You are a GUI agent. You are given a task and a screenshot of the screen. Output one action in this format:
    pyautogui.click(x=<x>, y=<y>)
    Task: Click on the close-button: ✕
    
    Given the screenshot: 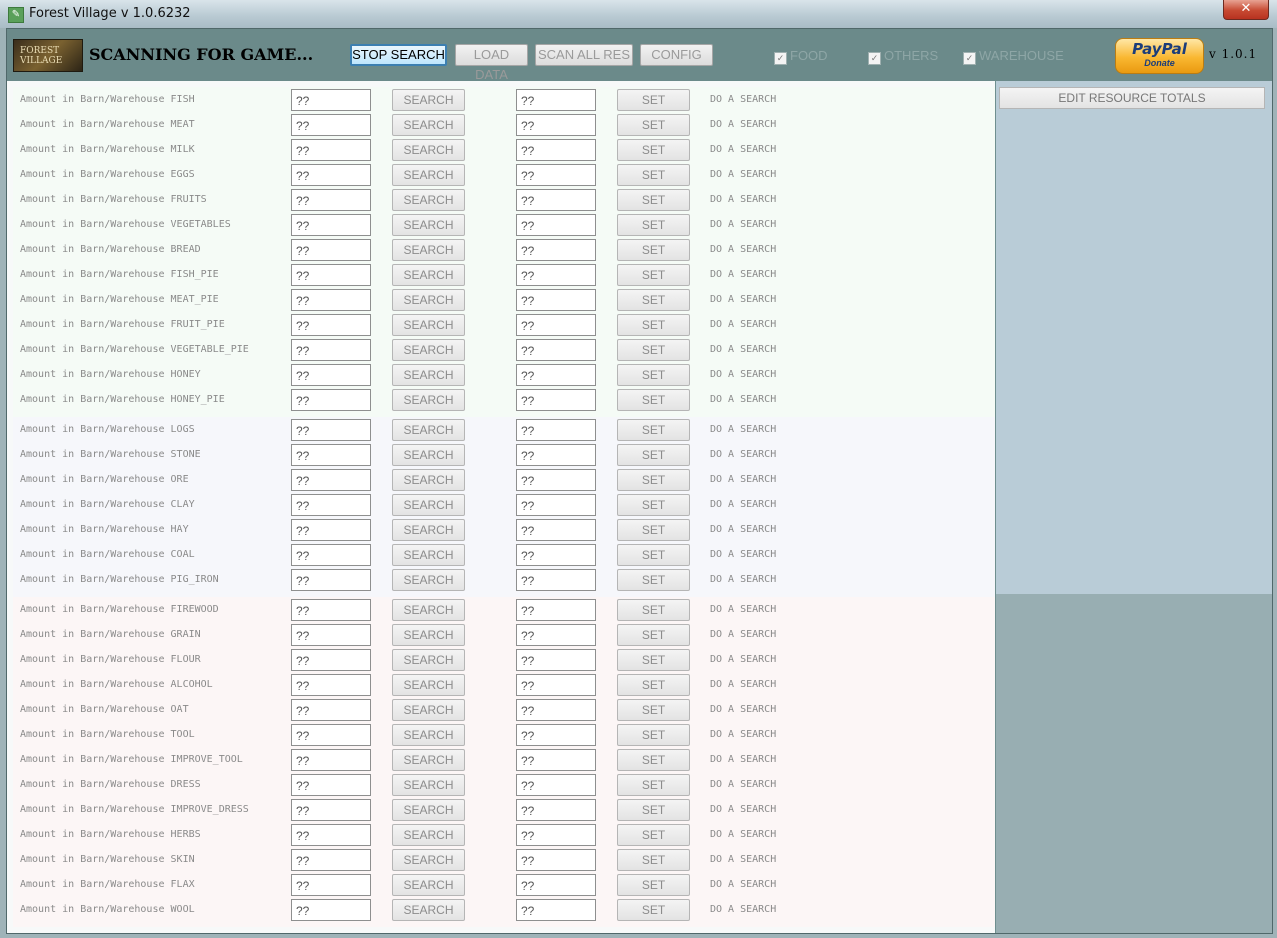 What is the action you would take?
    pyautogui.click(x=1246, y=10)
    